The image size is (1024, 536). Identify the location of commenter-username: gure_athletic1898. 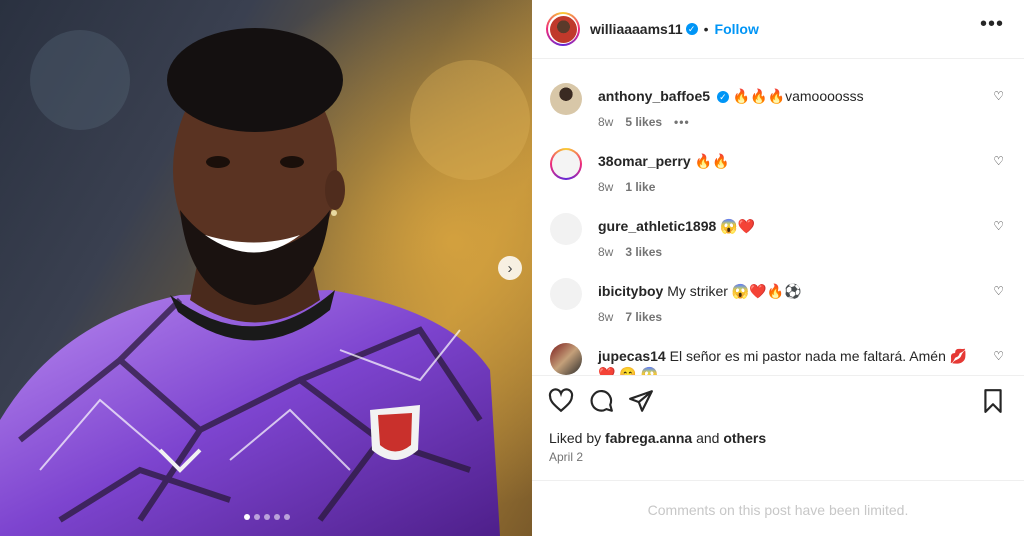
(657, 226).